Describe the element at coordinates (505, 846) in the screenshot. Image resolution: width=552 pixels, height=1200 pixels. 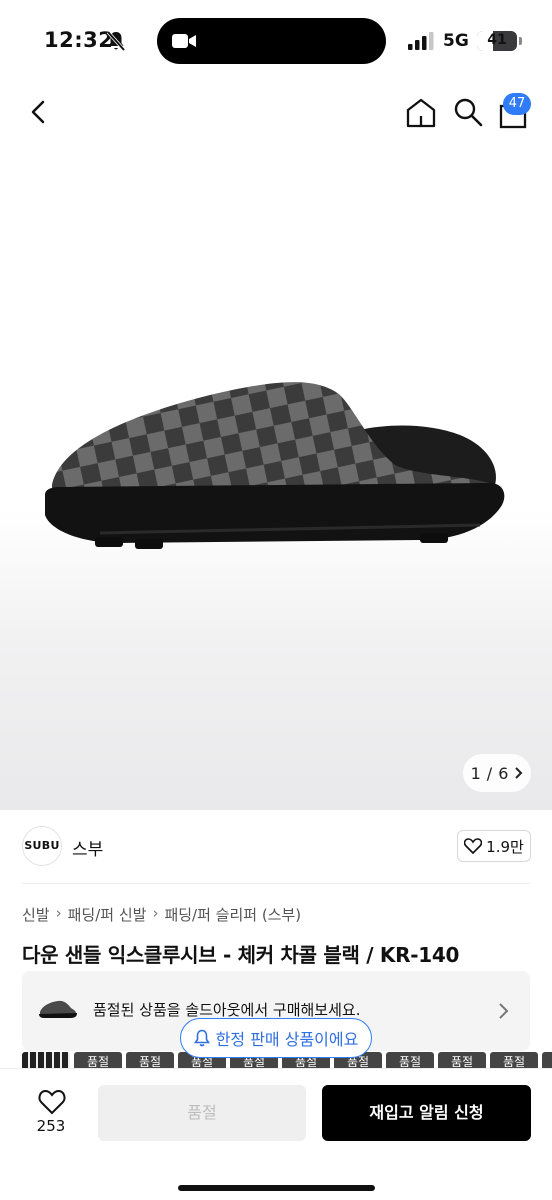
I see `brand-like-count: 1.9만` at that location.